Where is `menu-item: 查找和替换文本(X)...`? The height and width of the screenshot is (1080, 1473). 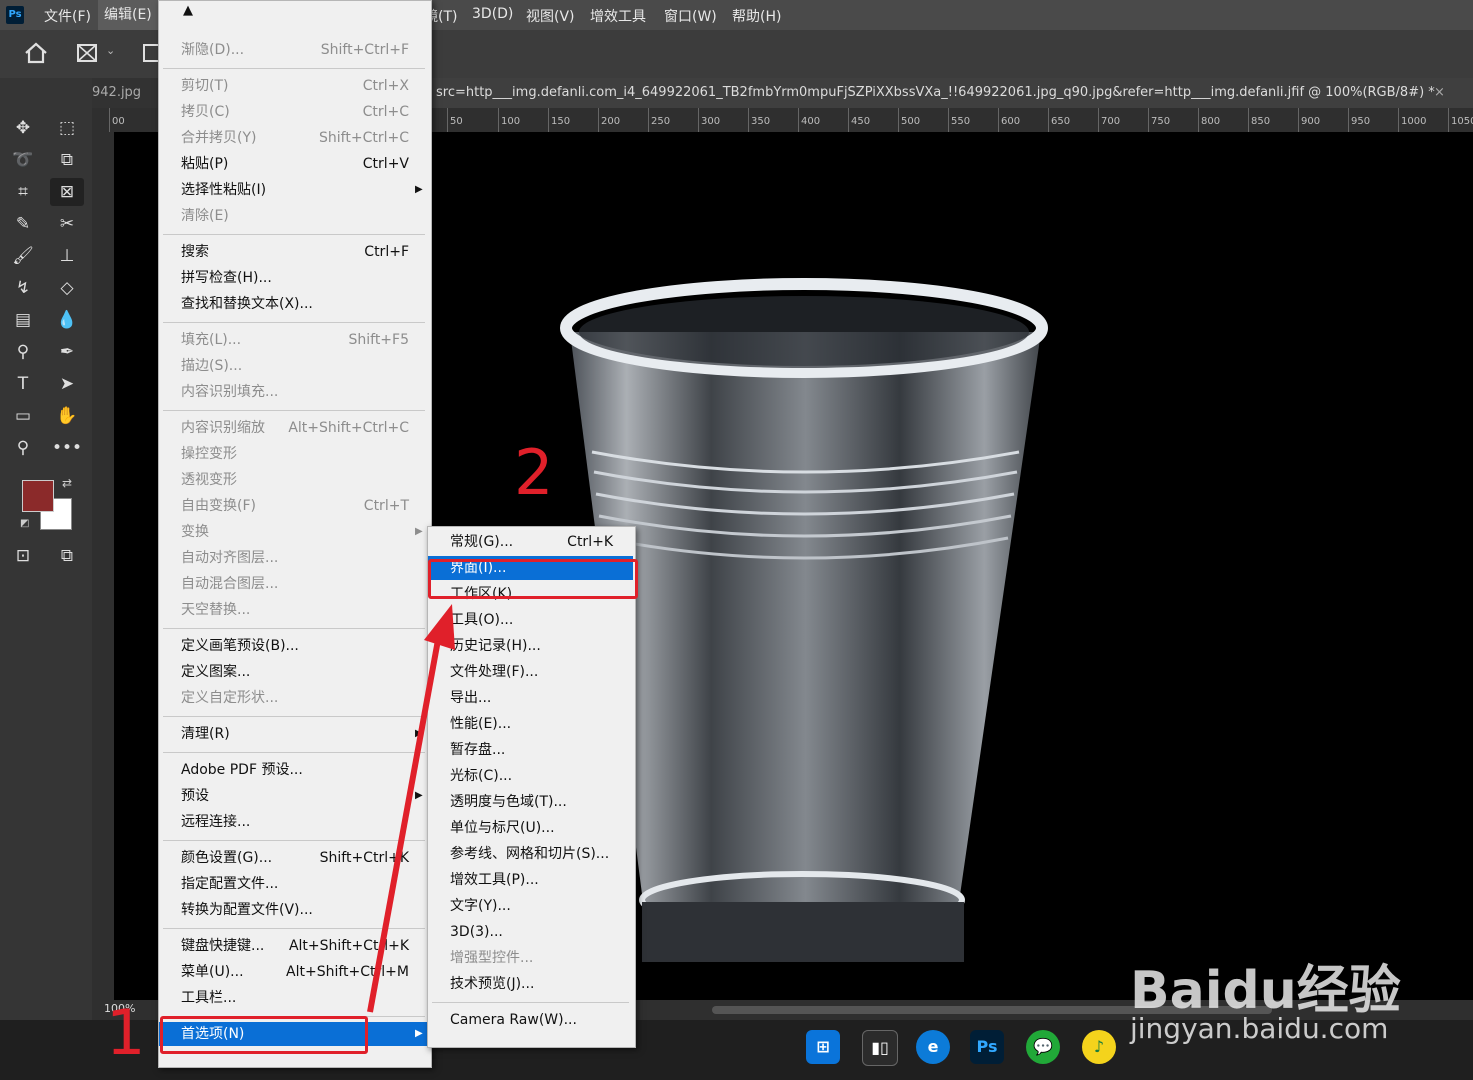
menu-item: 查找和替换文本(X)... is located at coordinates (294, 304).